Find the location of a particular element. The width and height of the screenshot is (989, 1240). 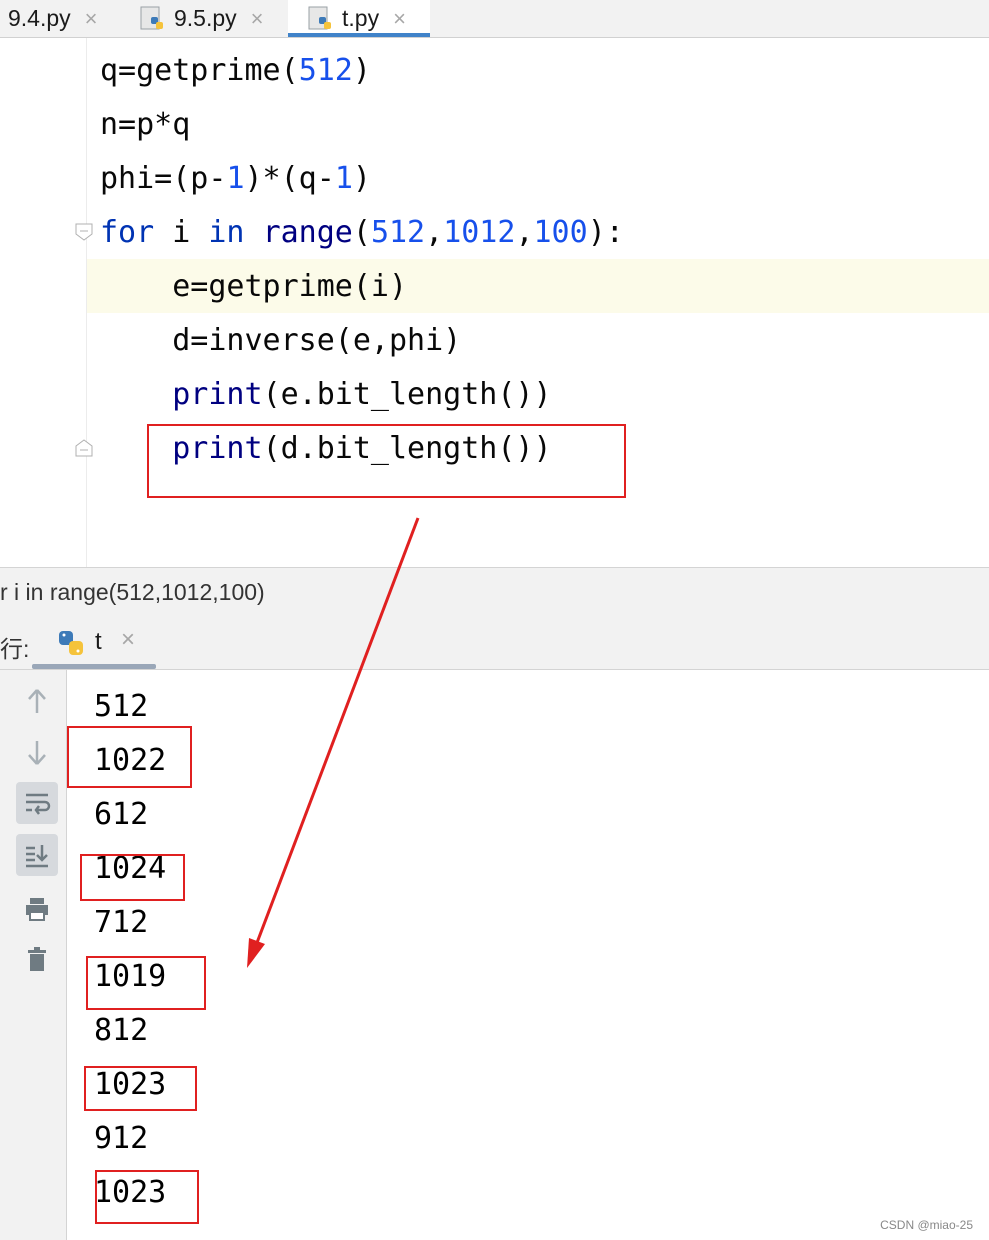

fold-end-marker-icon is located at coordinates (84, 448).